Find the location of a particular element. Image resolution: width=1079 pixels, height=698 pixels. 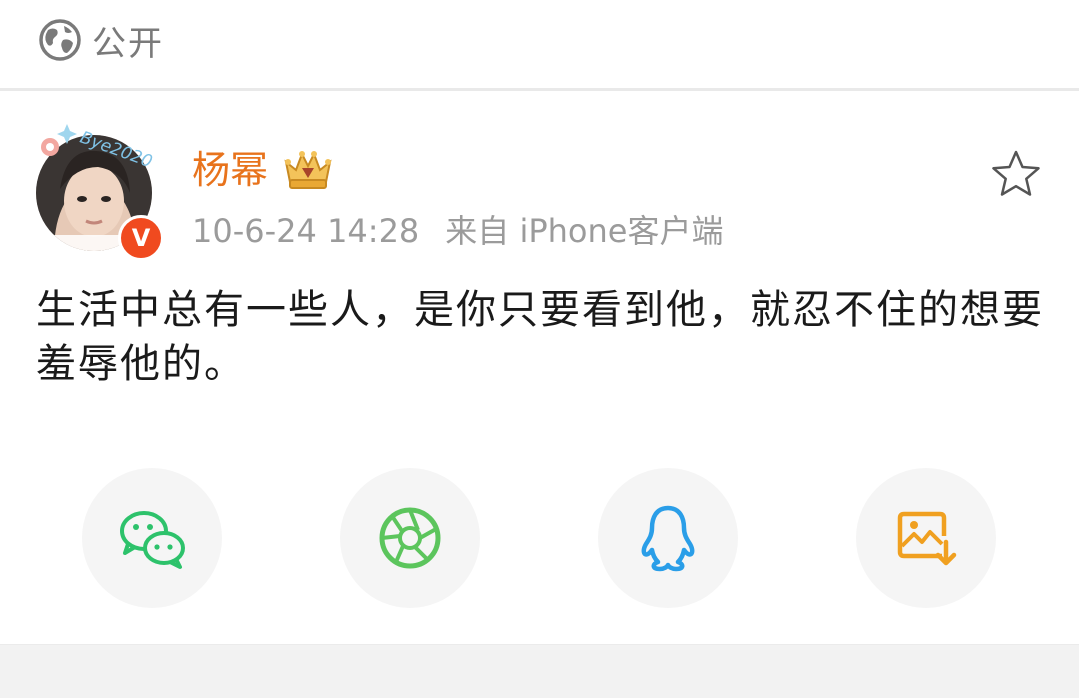

author-name-row: 杨幂 is located at coordinates (264, 170).